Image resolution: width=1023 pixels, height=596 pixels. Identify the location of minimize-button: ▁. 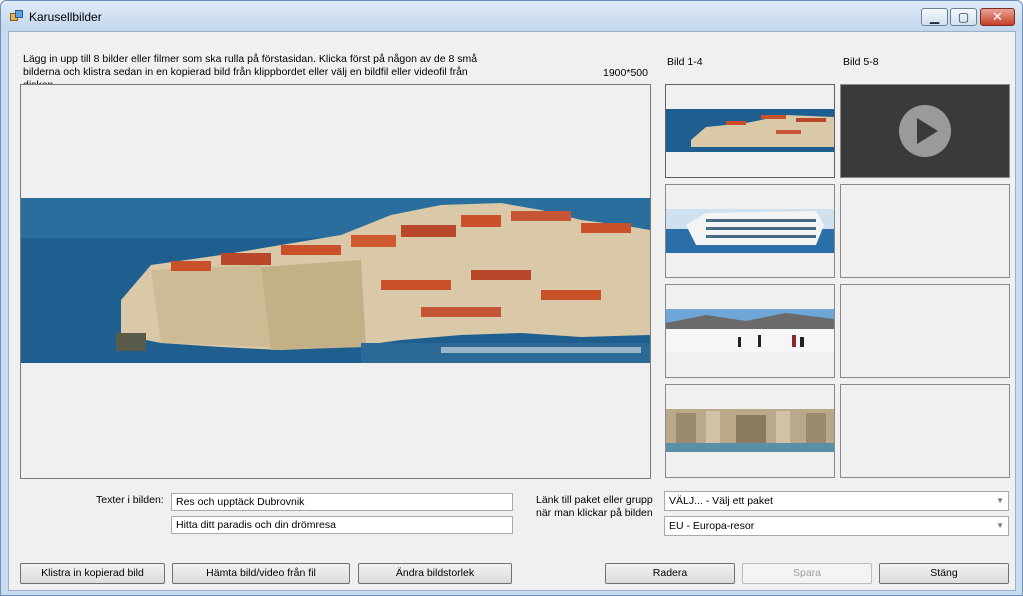
(934, 17).